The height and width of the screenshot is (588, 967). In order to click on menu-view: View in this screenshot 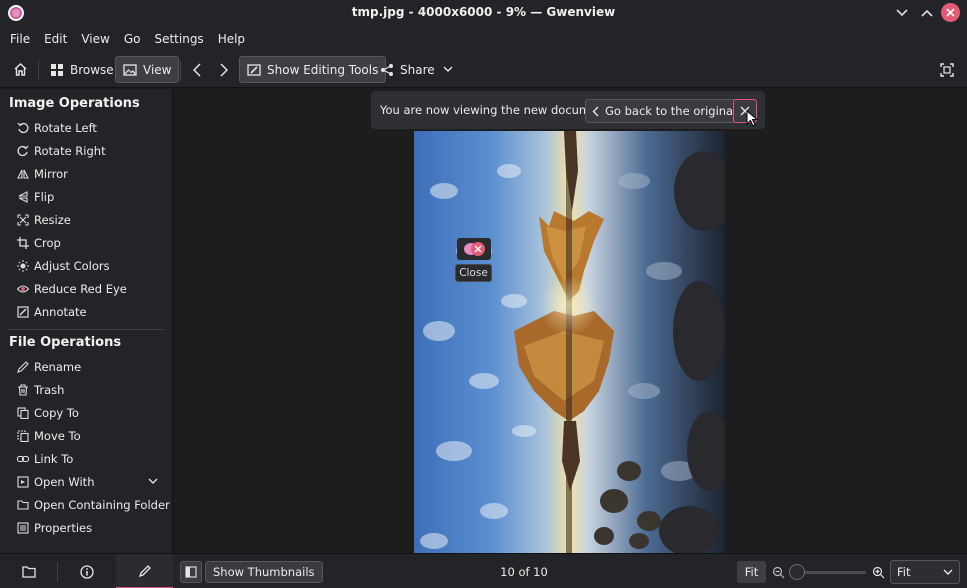, I will do `click(95, 39)`.